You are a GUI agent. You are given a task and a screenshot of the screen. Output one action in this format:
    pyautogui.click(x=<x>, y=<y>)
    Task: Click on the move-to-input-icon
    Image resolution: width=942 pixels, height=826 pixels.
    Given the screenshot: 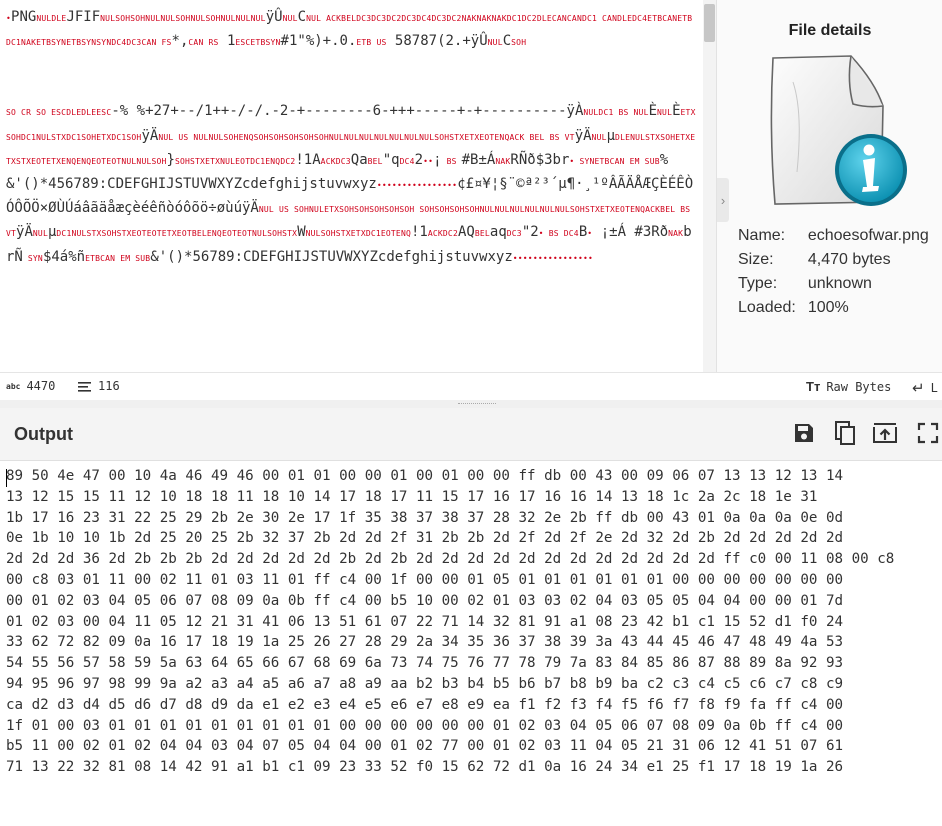 What is the action you would take?
    pyautogui.click(x=885, y=433)
    